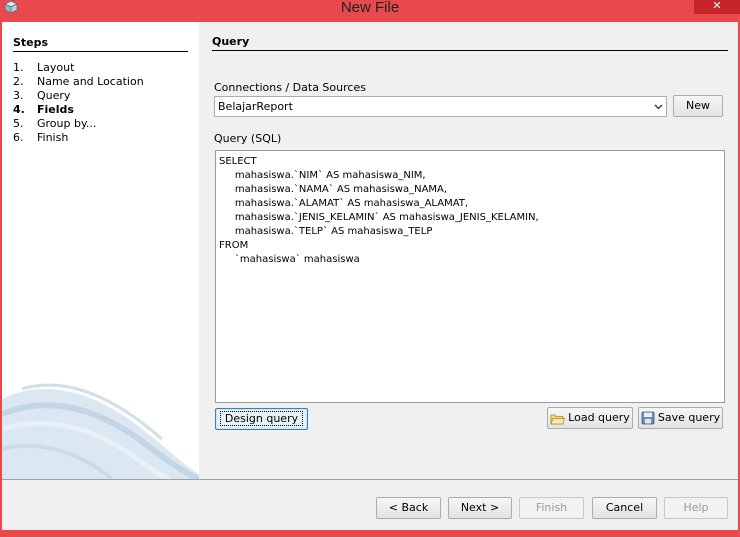 The width and height of the screenshot is (740, 537). Describe the element at coordinates (624, 508) in the screenshot. I see `cancel-button: Cancel` at that location.